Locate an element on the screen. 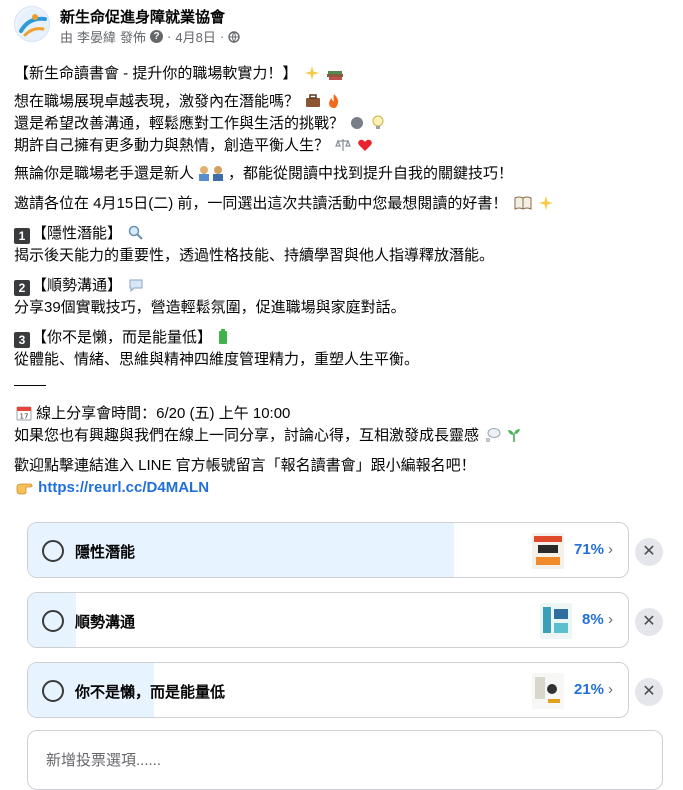  share-invite-line: 如果您也有興趣與我們在線上一同分享，討論心得，互相激發成長靈感 is located at coordinates (267, 436).